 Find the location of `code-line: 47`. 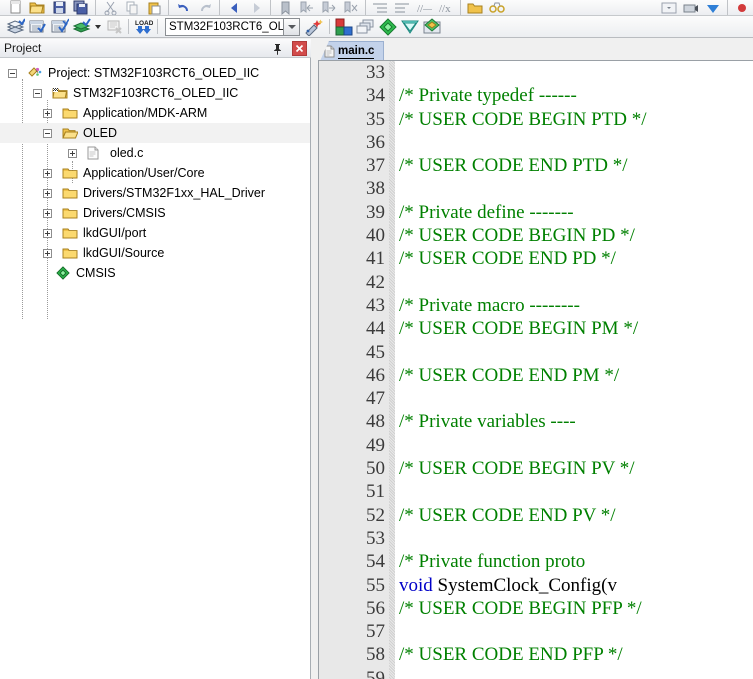

code-line: 47 is located at coordinates (536, 398).